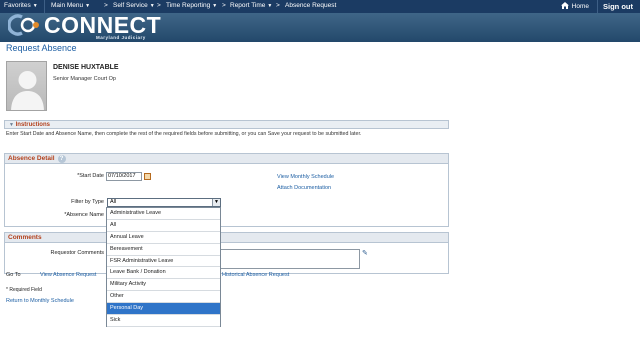 Image resolution: width=640 pixels, height=360 pixels. I want to click on go-to-label: Go To, so click(13, 275).